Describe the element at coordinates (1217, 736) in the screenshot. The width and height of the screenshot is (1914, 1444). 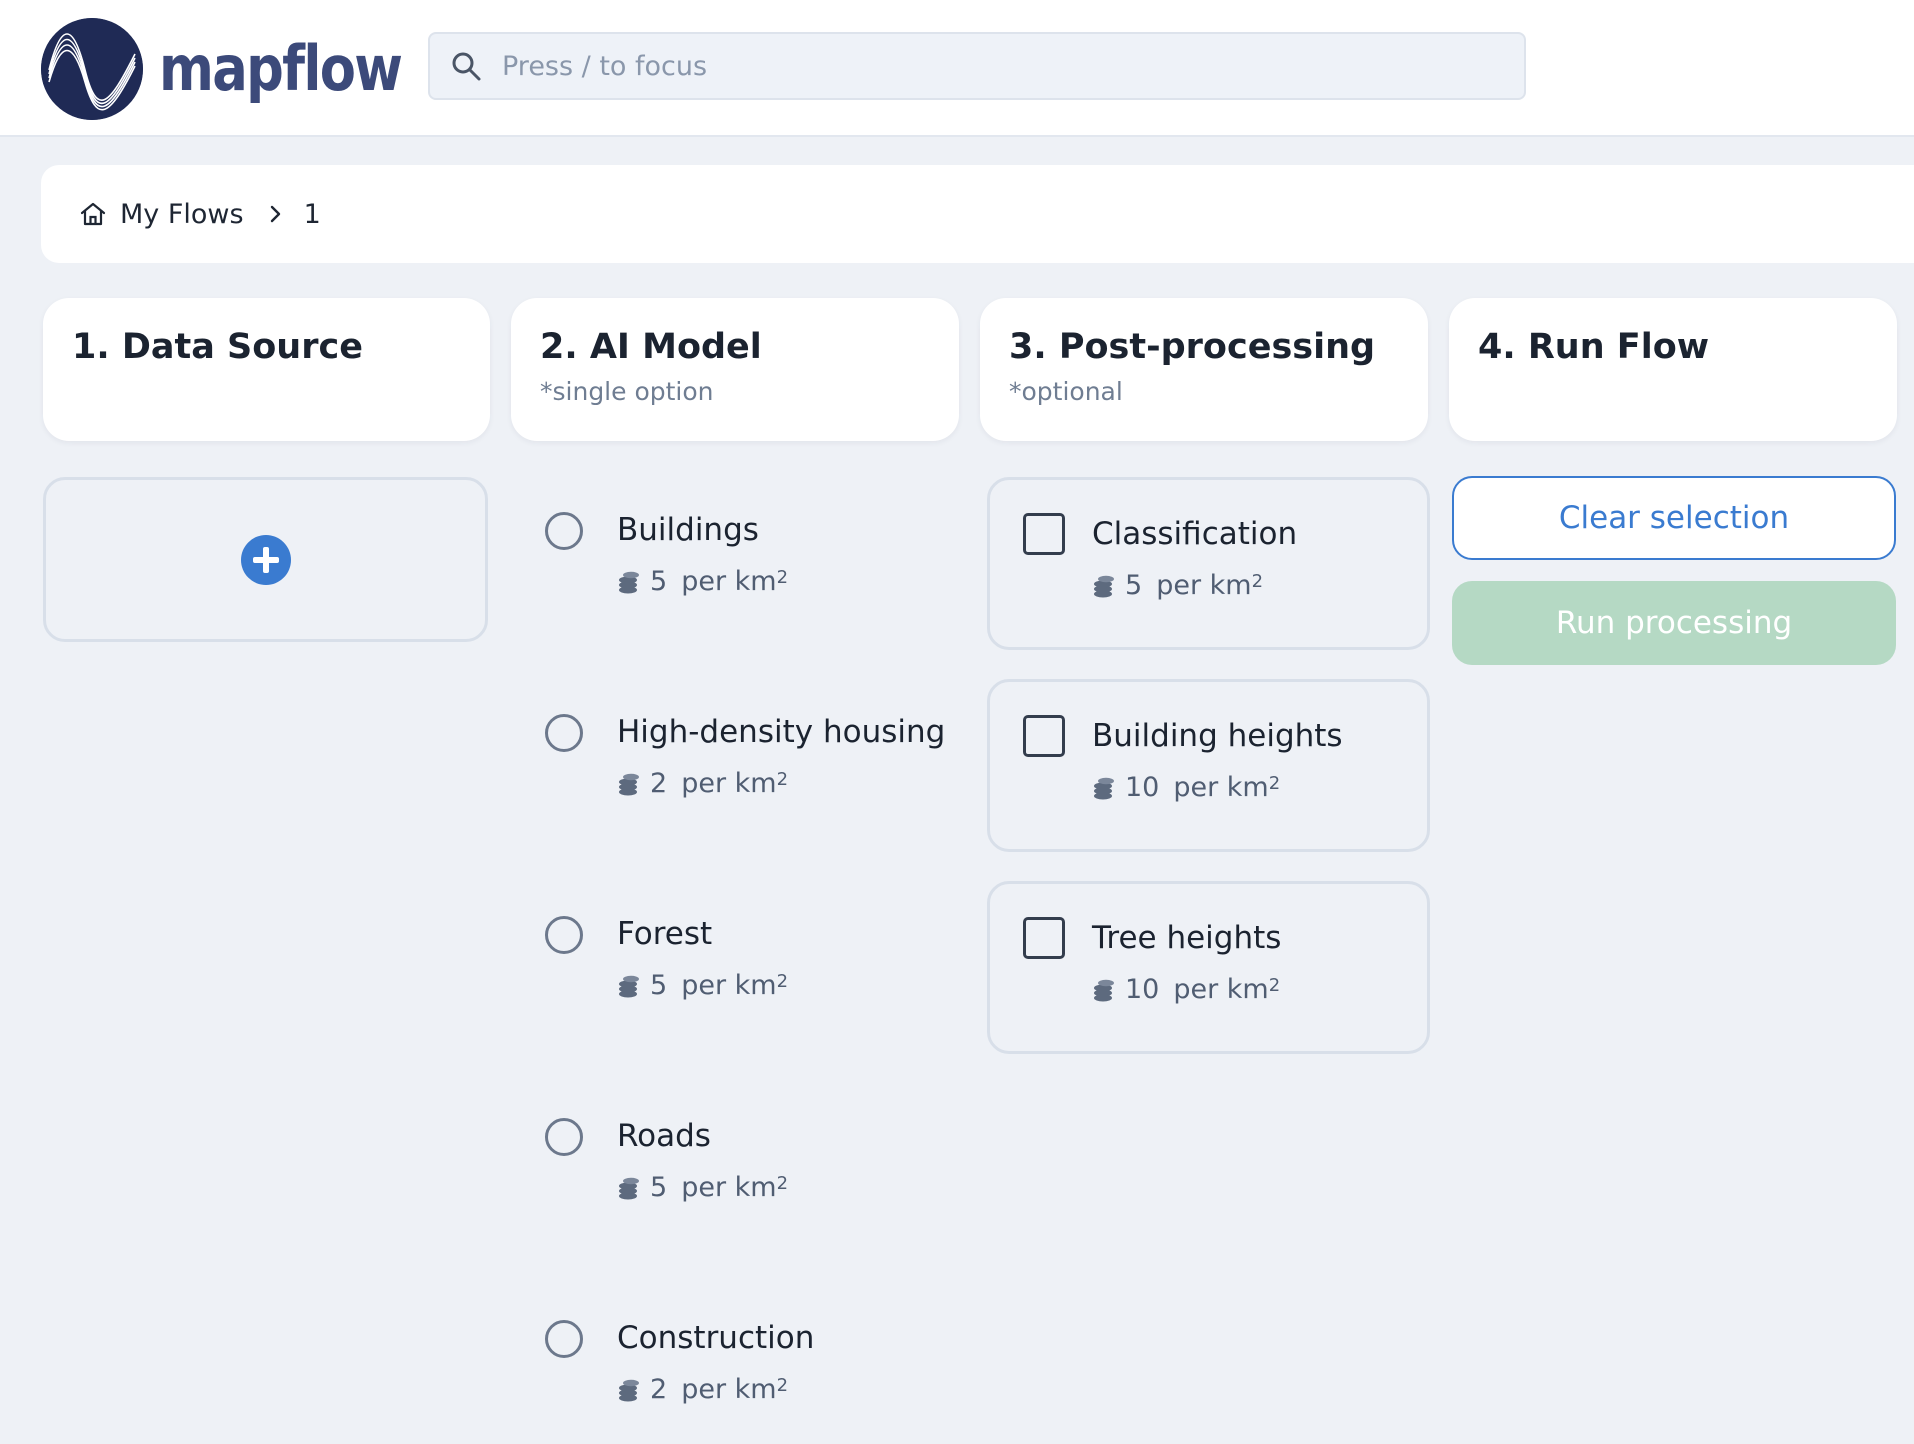
I see `option-label: Building heights` at that location.